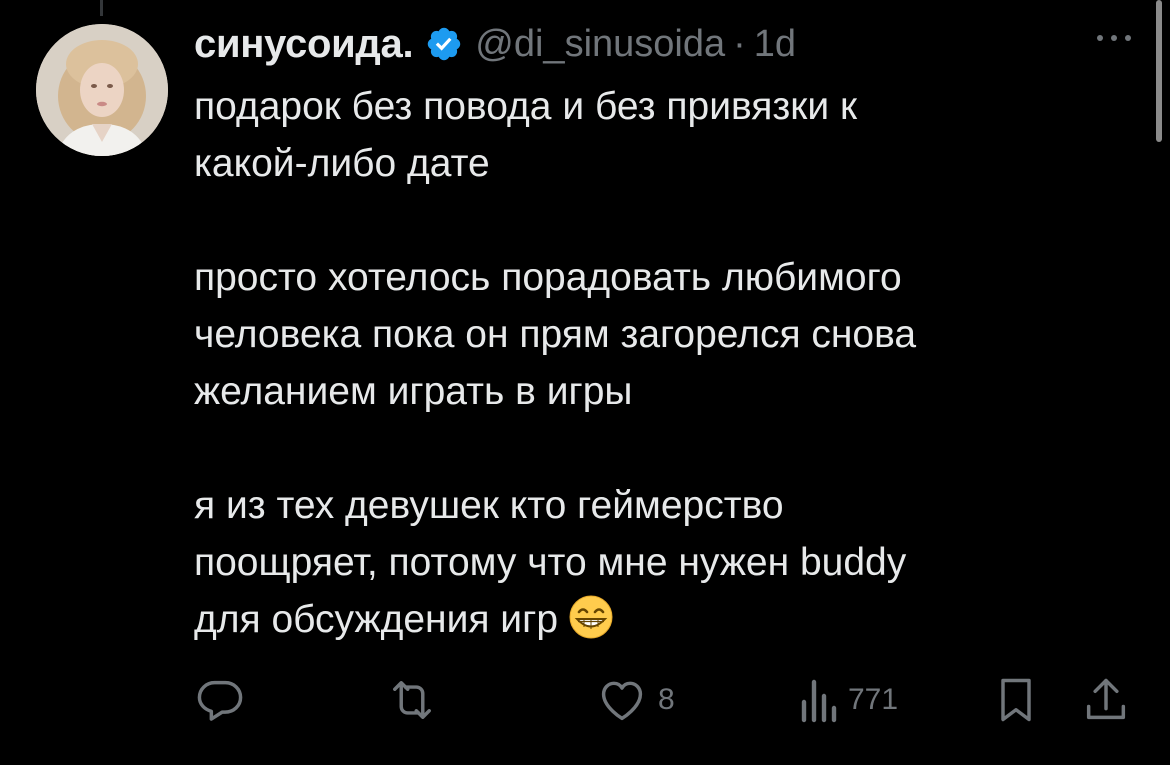  I want to click on tweet-line-text: для обсуждения игр, so click(376, 619).